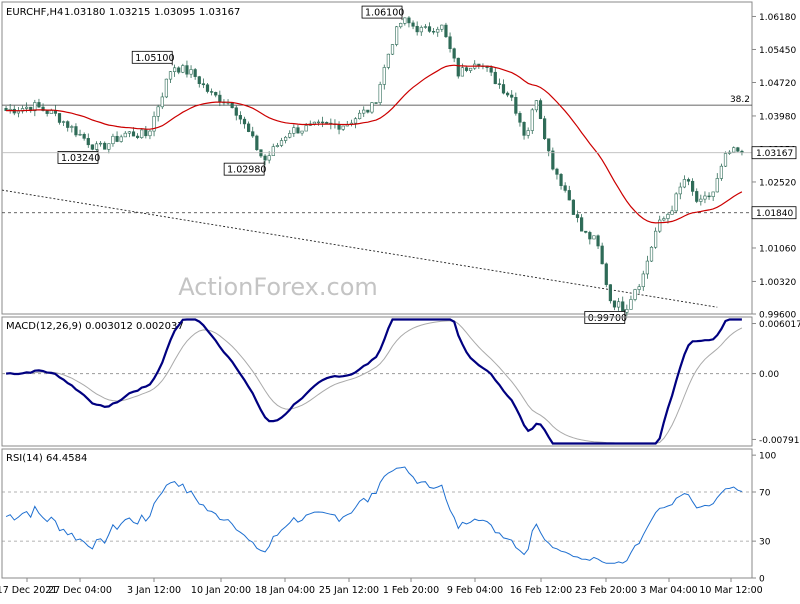 The height and width of the screenshot is (604, 800). I want to click on annotation-label: 1.05100, so click(154, 58).